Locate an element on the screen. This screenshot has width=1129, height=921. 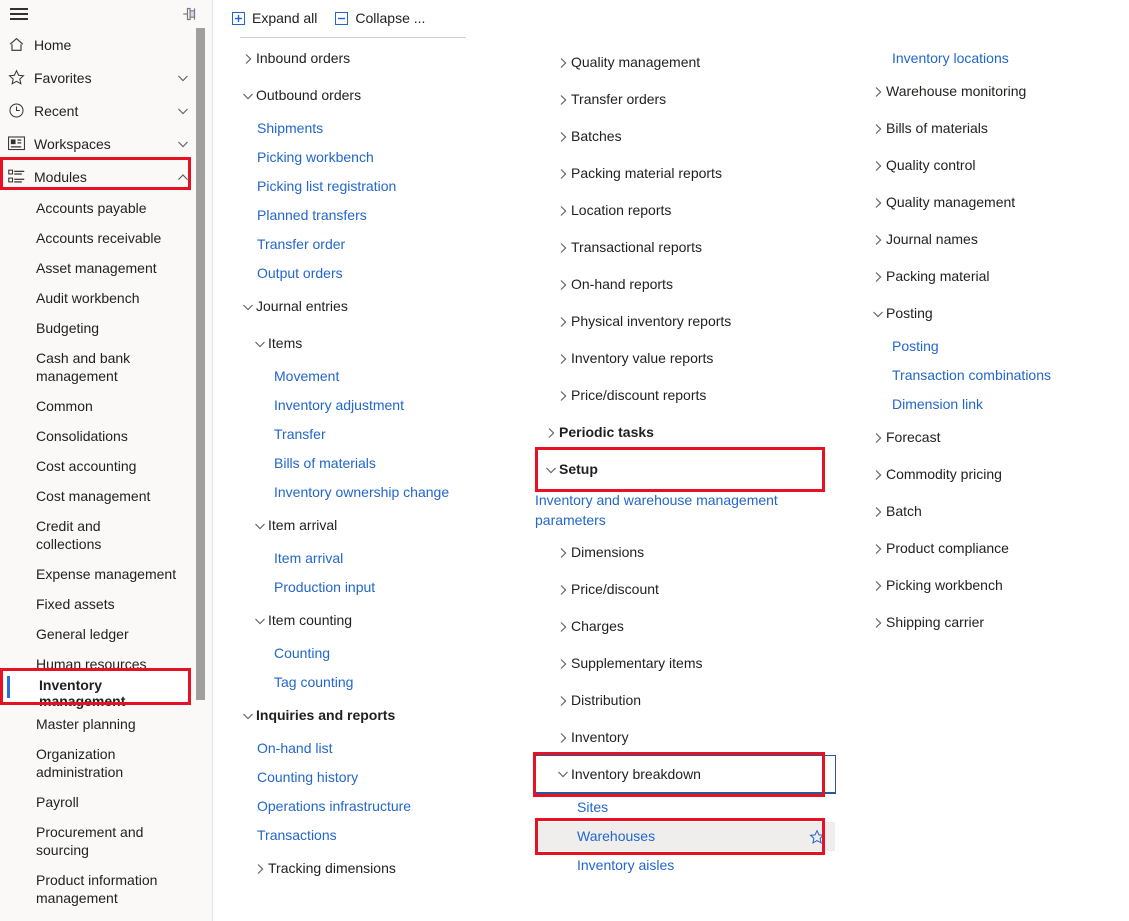
menu-group-transactional-reports: Transactional reports is located at coordinates (685, 247).